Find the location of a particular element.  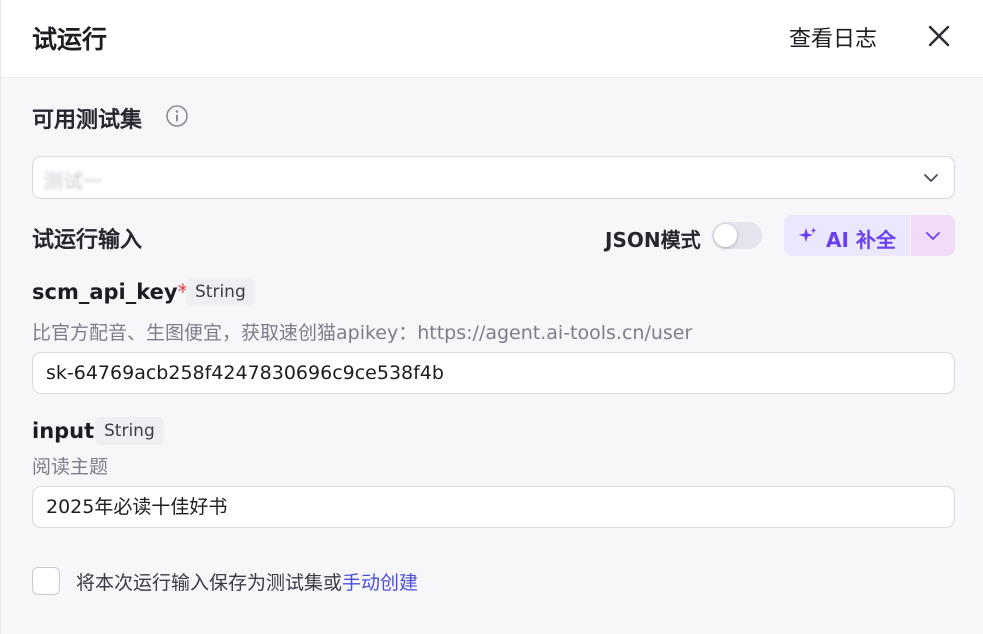

ai-fill-button: AI 补全 is located at coordinates (847, 235).